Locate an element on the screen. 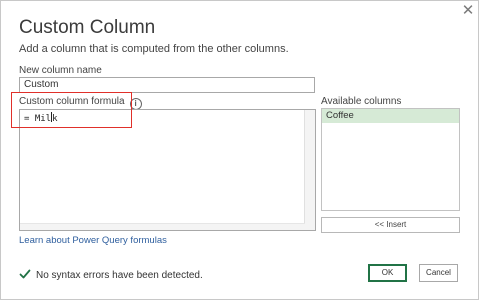 The width and height of the screenshot is (479, 300). available-columns-list: Coffee is located at coordinates (390, 159).